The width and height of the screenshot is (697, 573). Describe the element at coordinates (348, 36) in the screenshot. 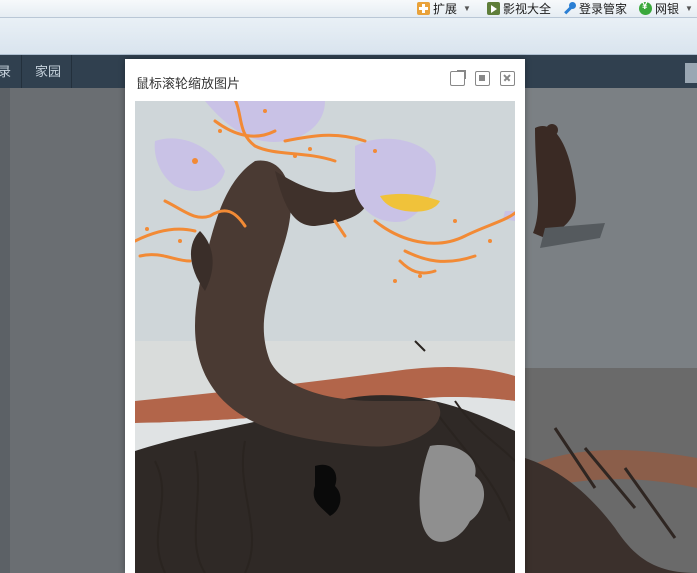

I see `address-bar-area` at that location.